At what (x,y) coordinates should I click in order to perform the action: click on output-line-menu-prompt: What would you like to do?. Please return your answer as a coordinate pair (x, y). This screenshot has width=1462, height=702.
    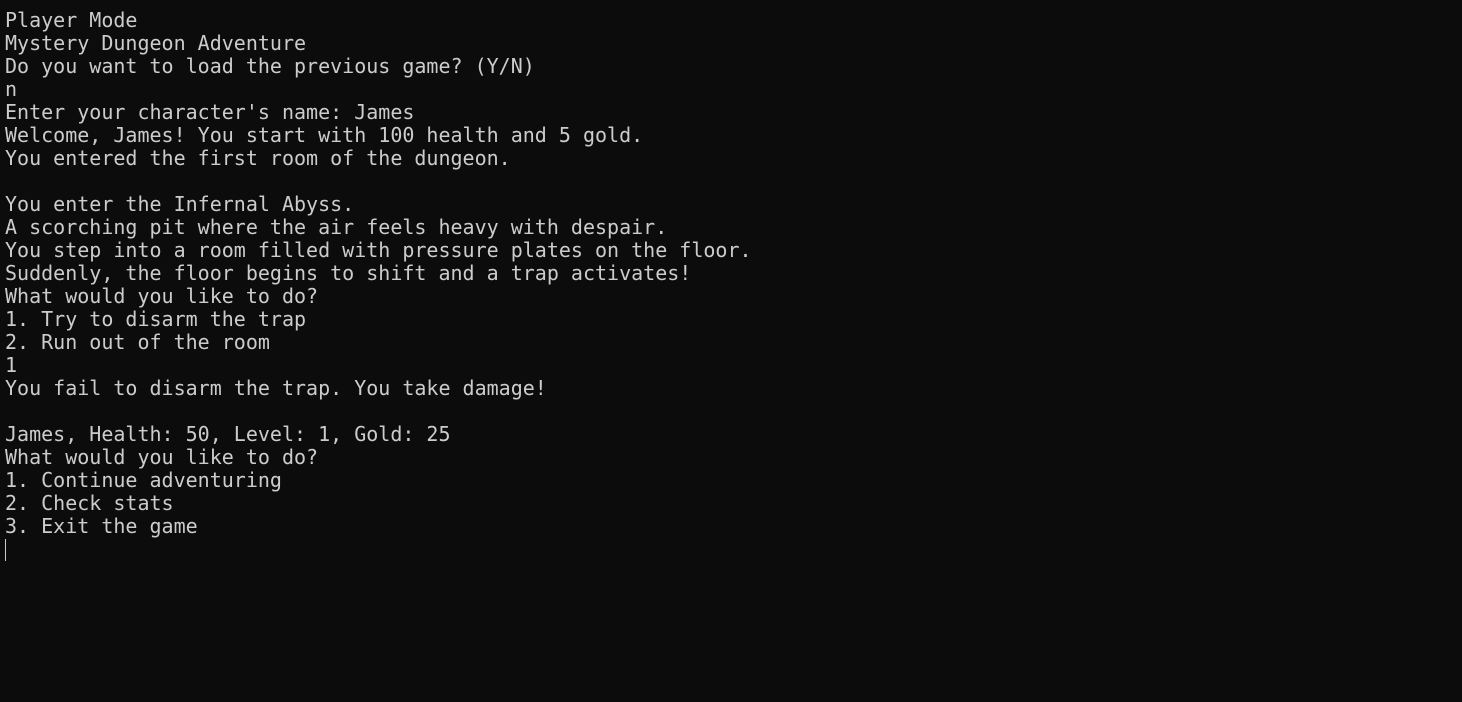
    Looking at the image, I should click on (162, 457).